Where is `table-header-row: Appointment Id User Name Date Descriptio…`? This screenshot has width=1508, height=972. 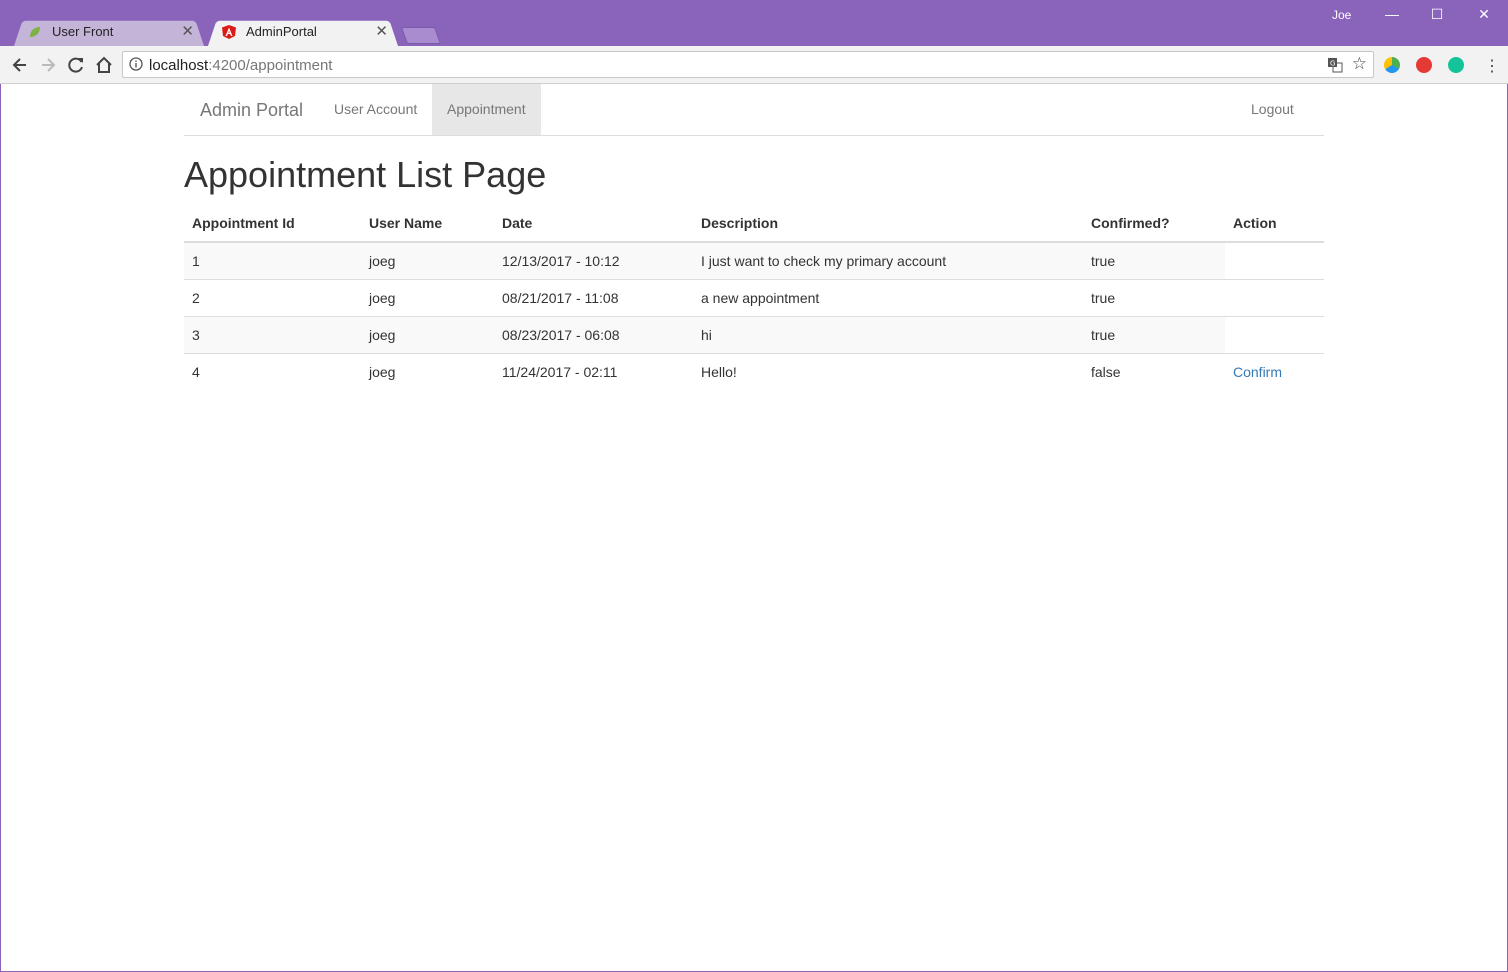 table-header-row: Appointment Id User Name Date Descriptio… is located at coordinates (754, 224).